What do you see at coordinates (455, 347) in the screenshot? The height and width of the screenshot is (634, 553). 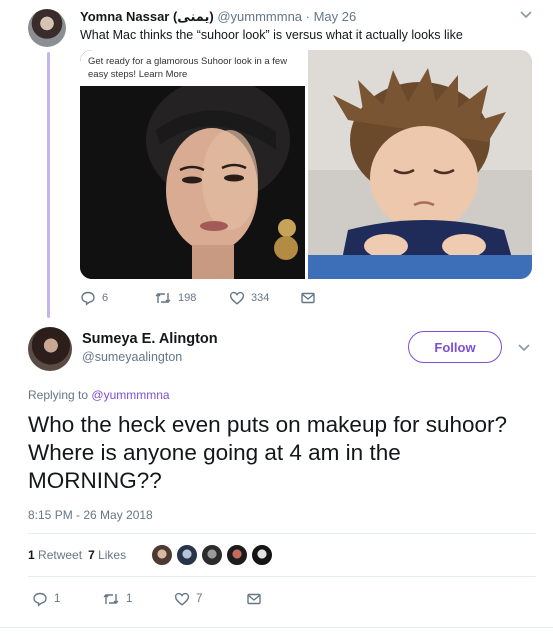 I see `follow-button: Follow` at bounding box center [455, 347].